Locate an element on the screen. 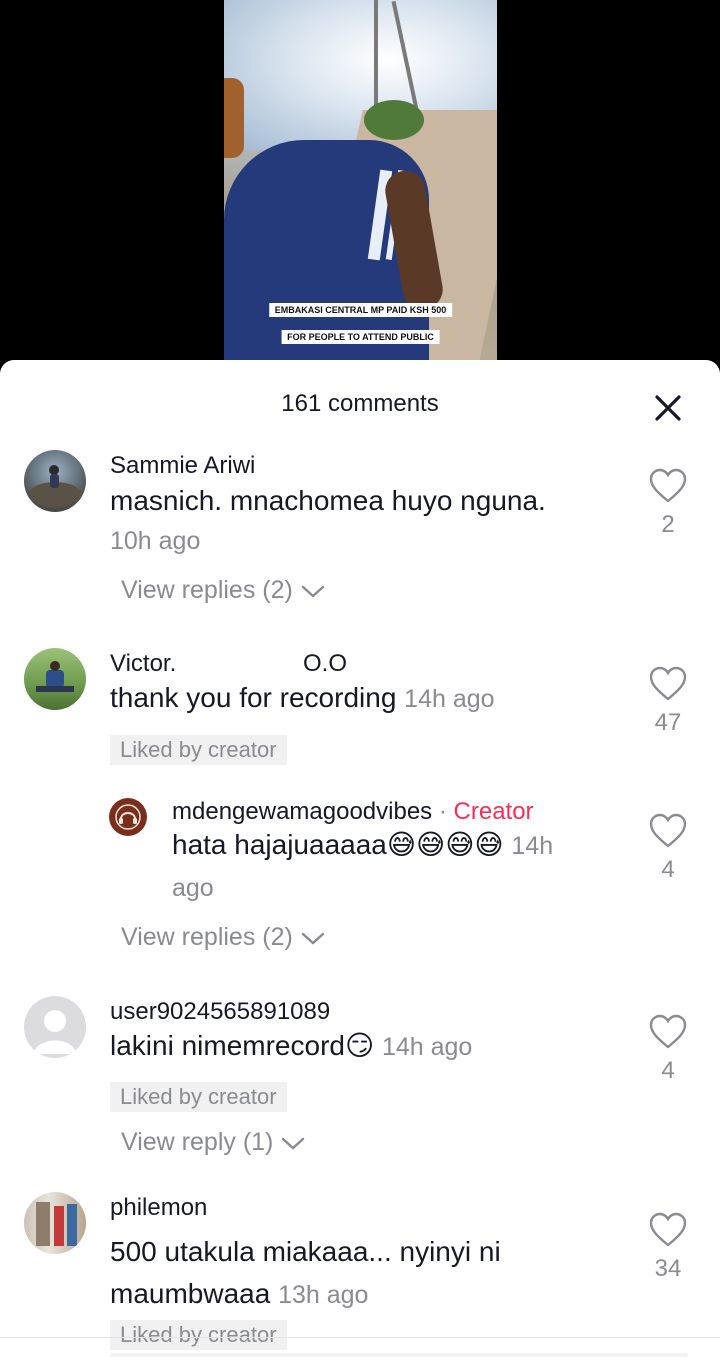  reply-text: hata hajajuaaaaa😅😅😅😅 is located at coordinates (338, 844).